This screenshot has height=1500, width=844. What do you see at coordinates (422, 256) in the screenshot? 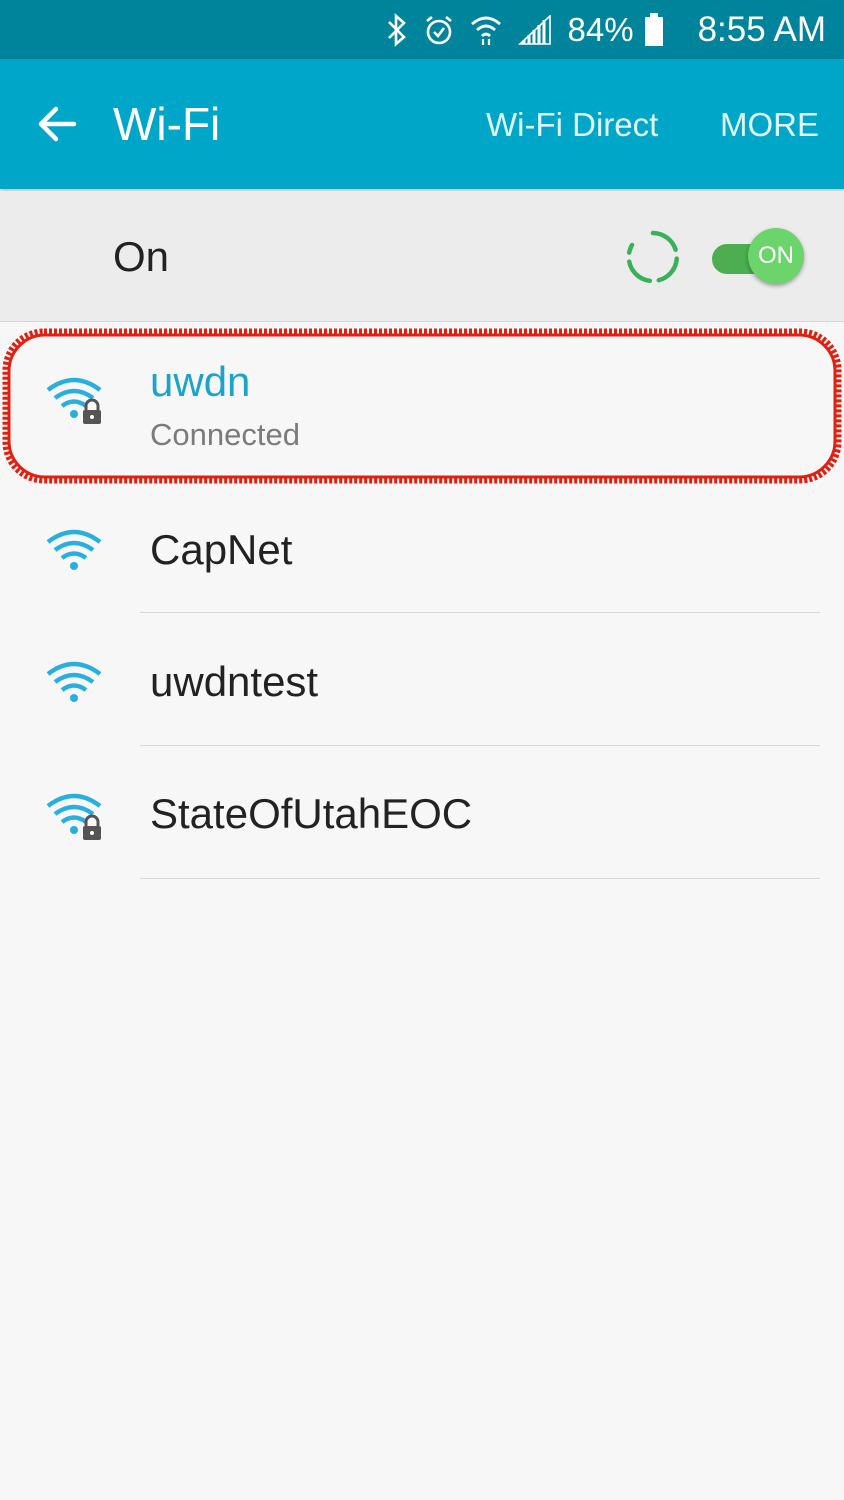
I see `wifi-master-switch-row: On ON` at bounding box center [422, 256].